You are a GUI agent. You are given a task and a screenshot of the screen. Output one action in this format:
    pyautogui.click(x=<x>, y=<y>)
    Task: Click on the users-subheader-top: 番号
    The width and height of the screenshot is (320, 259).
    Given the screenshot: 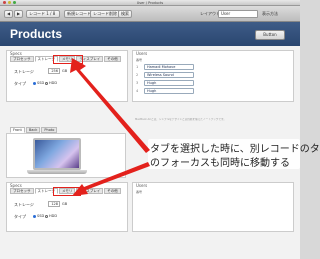 What is the action you would take?
    pyautogui.click(x=139, y=60)
    